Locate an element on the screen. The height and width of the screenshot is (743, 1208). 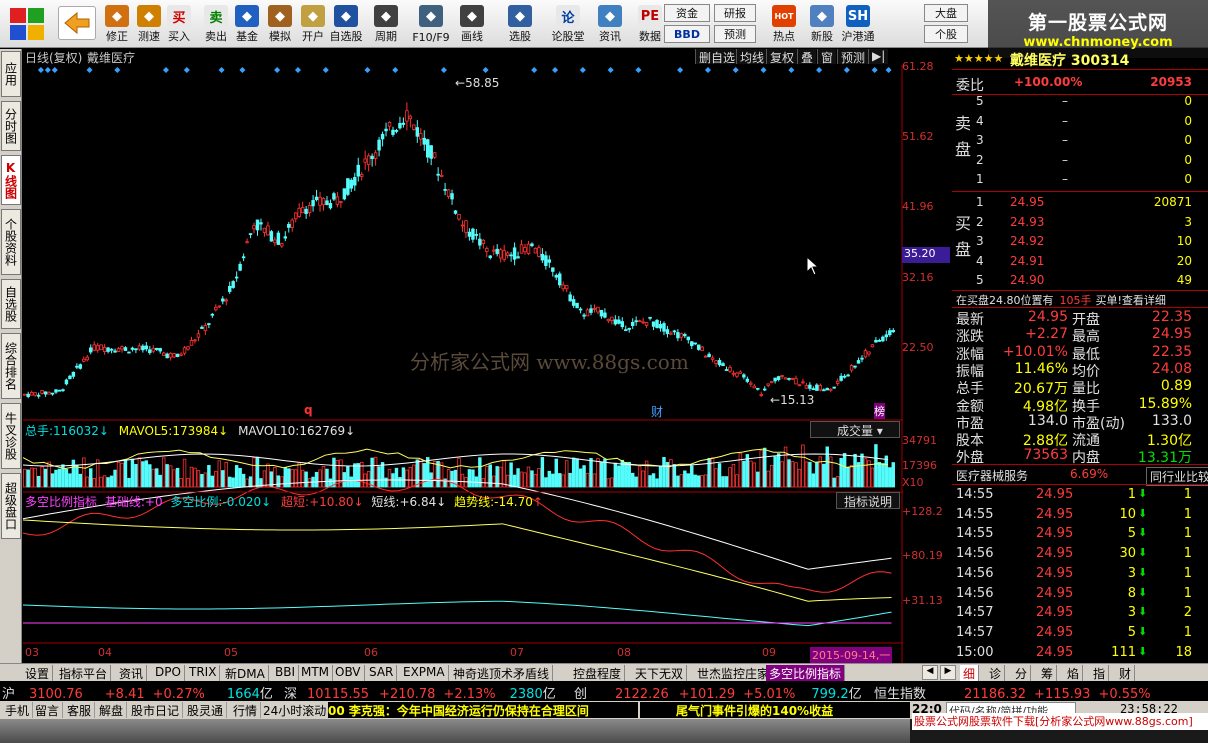
tab-intraday: 分时图 is located at coordinates (11, 126).